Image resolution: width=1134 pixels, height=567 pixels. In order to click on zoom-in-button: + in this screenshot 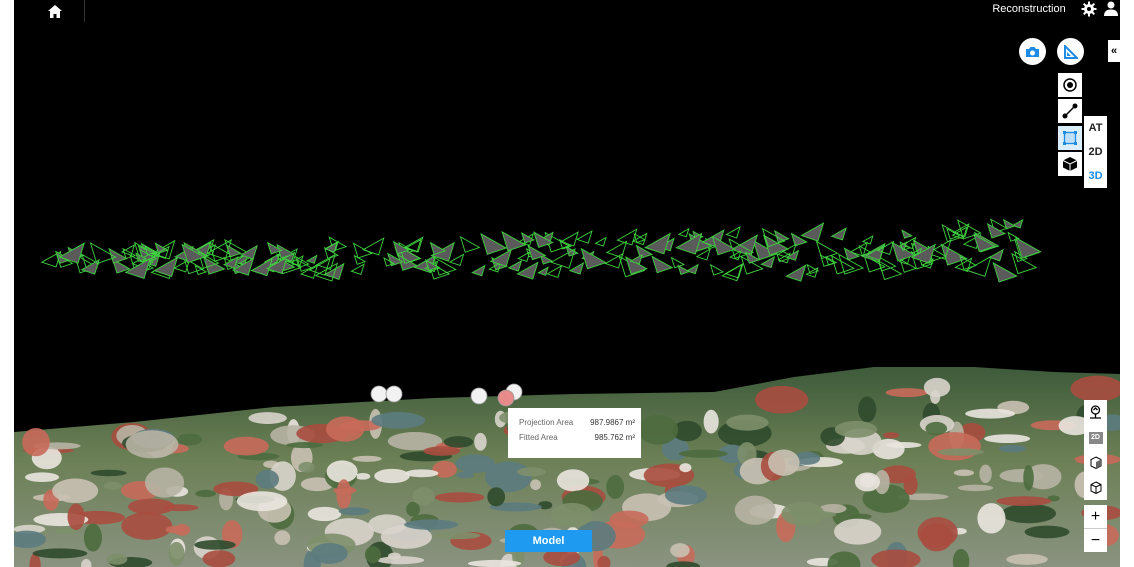, I will do `click(1095, 516)`.